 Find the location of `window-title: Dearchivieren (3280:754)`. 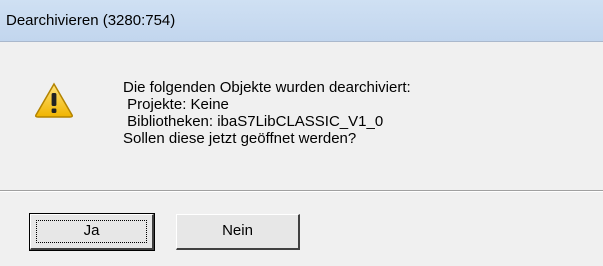

window-title: Dearchivieren (3280:754) is located at coordinates (91, 20).